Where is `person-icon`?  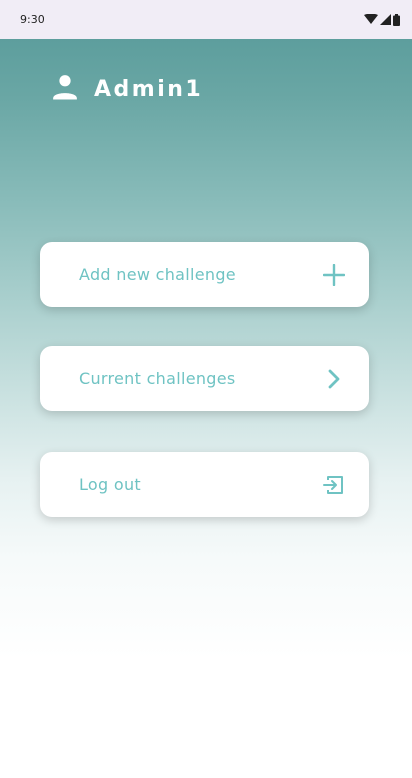 person-icon is located at coordinates (65, 89).